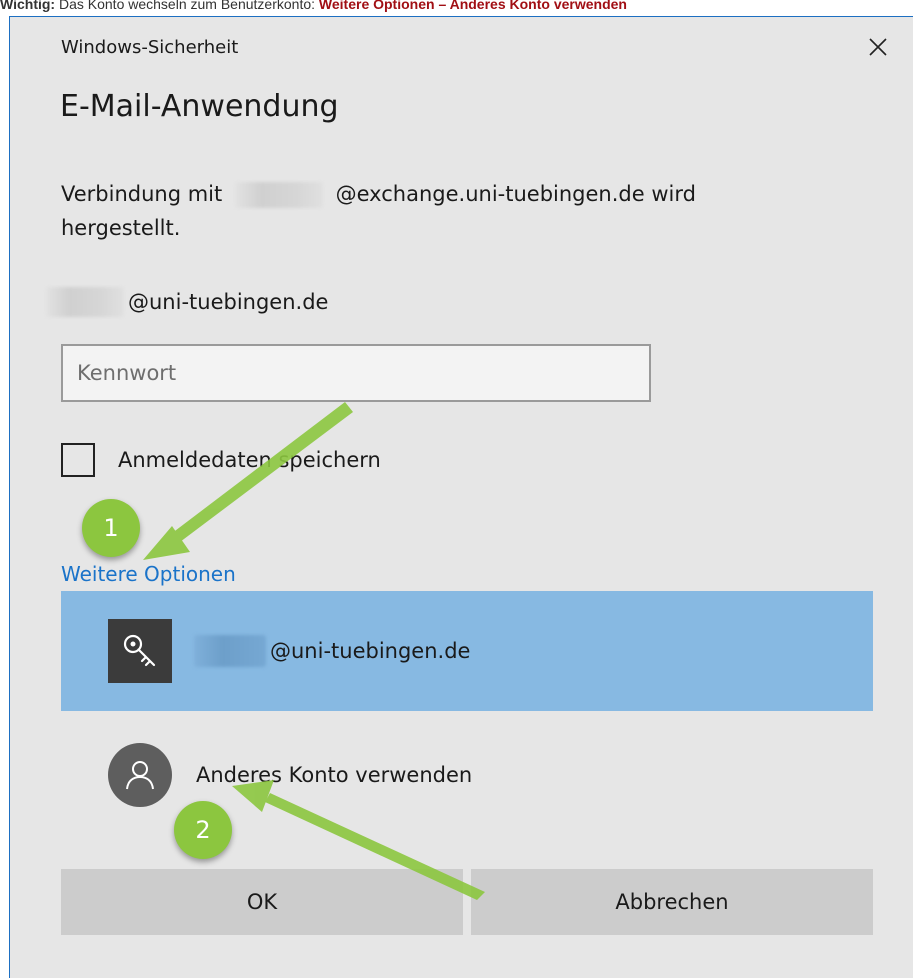 The width and height of the screenshot is (913, 978). Describe the element at coordinates (672, 902) in the screenshot. I see `cancel-button: Abbrechen` at that location.